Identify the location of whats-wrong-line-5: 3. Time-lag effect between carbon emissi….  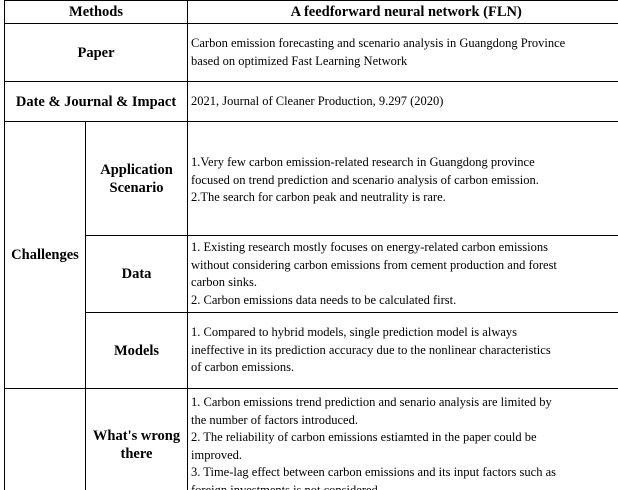
(373, 472).